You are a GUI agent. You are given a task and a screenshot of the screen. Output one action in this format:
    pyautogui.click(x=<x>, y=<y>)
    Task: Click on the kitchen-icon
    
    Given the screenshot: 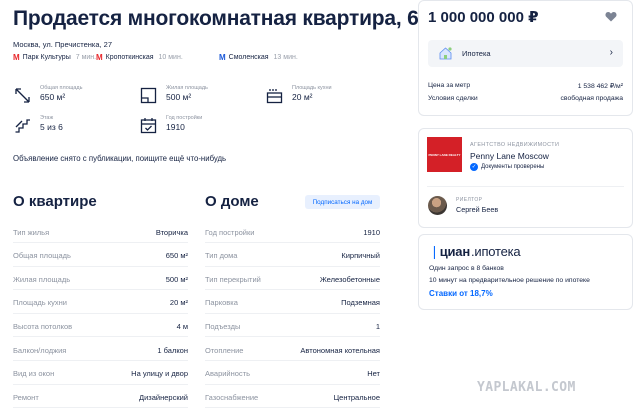 What is the action you would take?
    pyautogui.click(x=274, y=96)
    